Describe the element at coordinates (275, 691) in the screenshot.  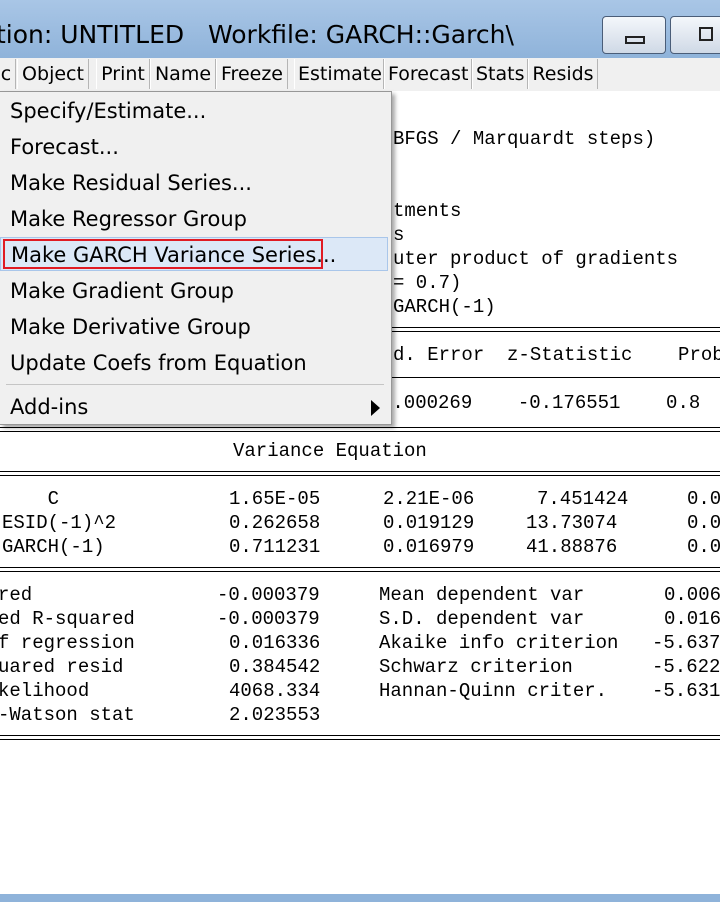
I see `stat-value: 4068.334` at that location.